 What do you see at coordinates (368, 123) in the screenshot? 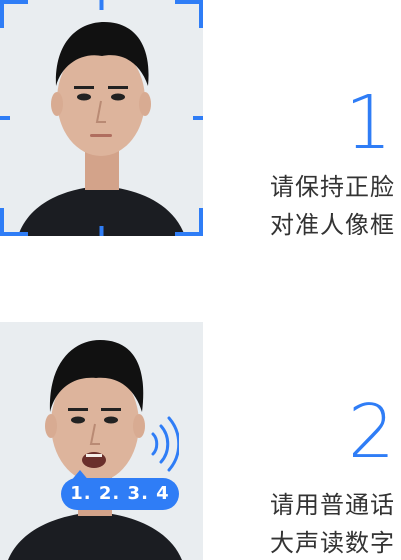
I see `step-1-number: 1` at bounding box center [368, 123].